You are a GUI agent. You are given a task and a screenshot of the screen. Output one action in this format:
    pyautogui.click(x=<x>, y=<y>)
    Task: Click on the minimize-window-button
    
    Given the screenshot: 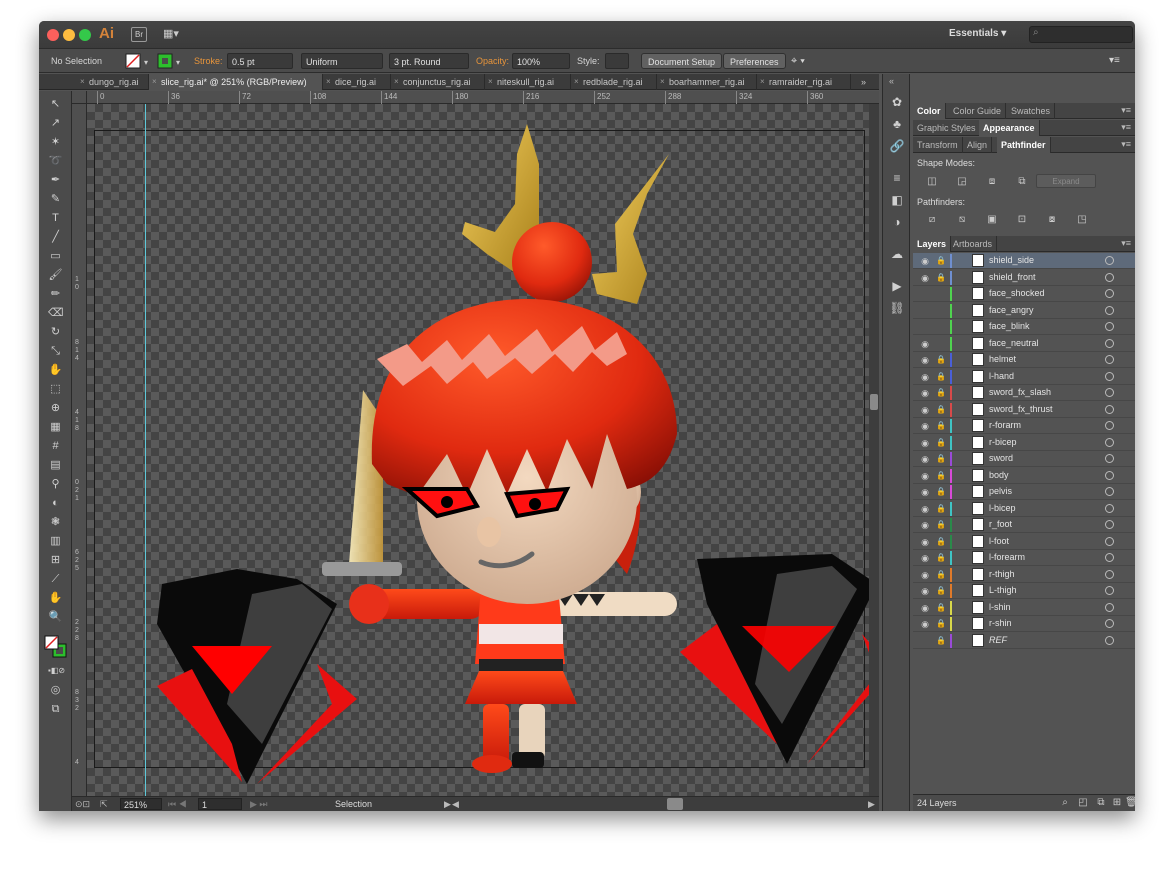 What is the action you would take?
    pyautogui.click(x=69, y=35)
    